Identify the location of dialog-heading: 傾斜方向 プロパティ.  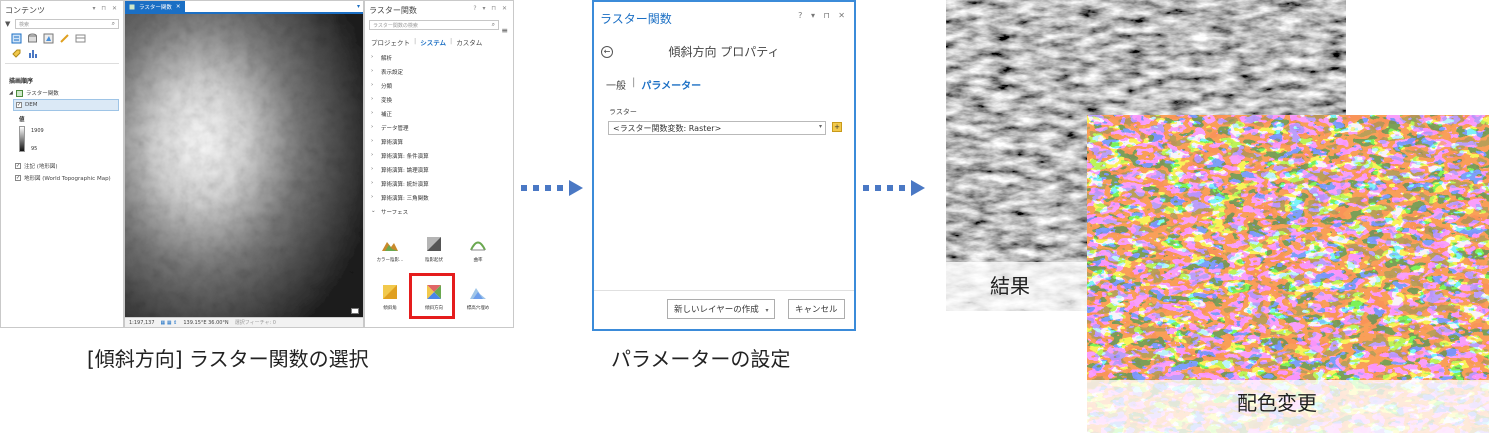
(724, 52).